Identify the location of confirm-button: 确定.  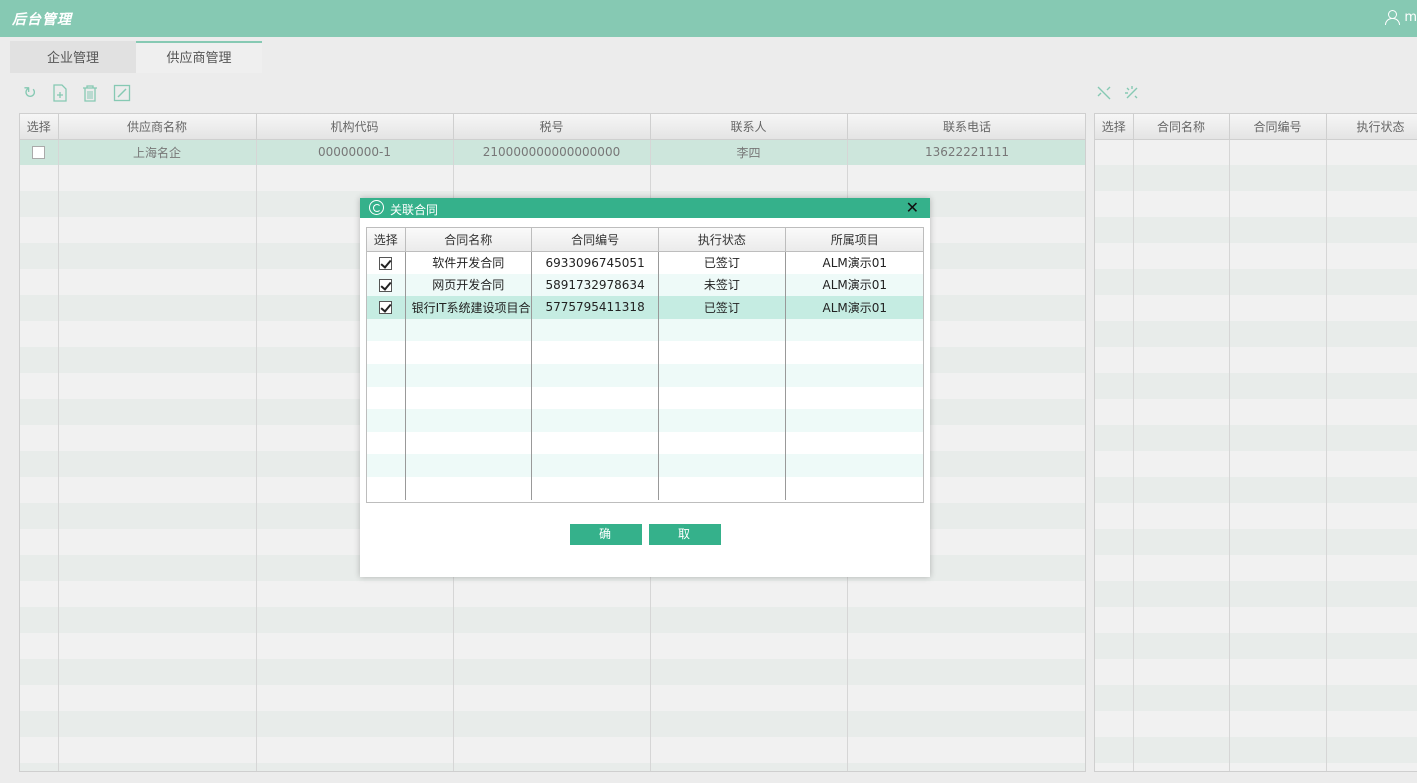
(606, 543).